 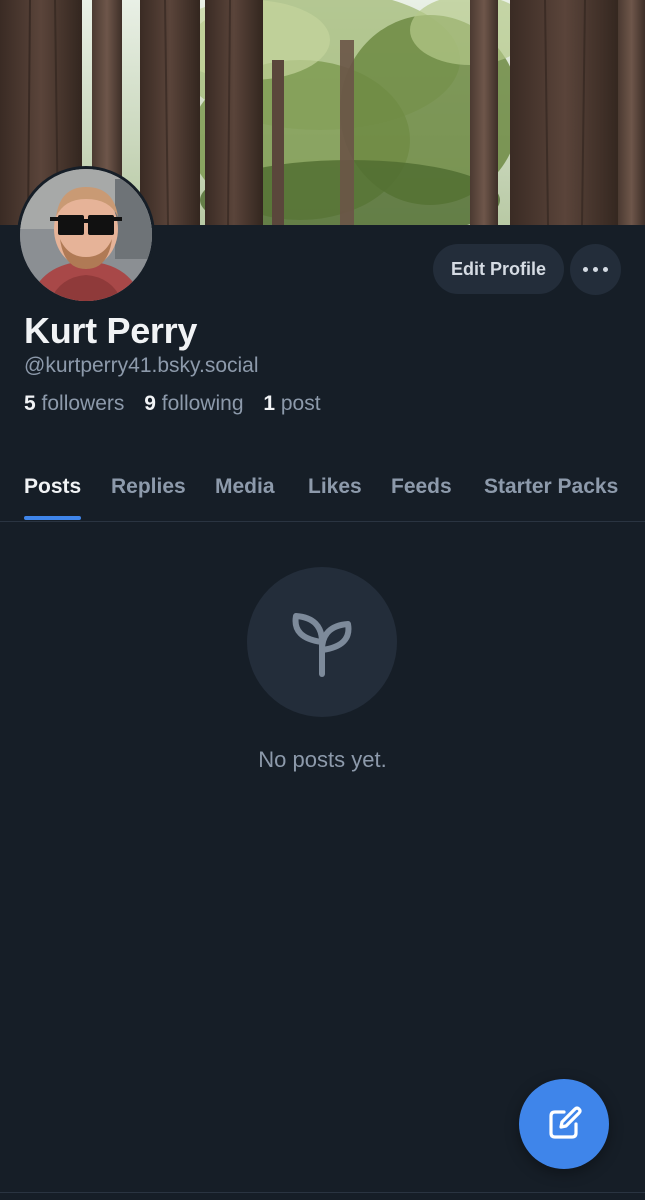 I want to click on bottom-divider, so click(x=322, y=1192).